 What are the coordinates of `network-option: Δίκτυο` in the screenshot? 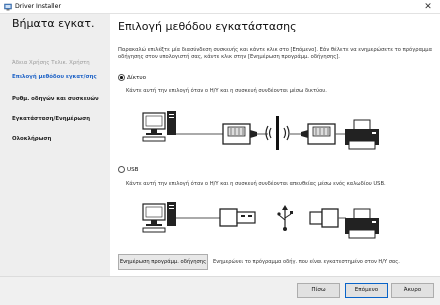 It's located at (132, 77).